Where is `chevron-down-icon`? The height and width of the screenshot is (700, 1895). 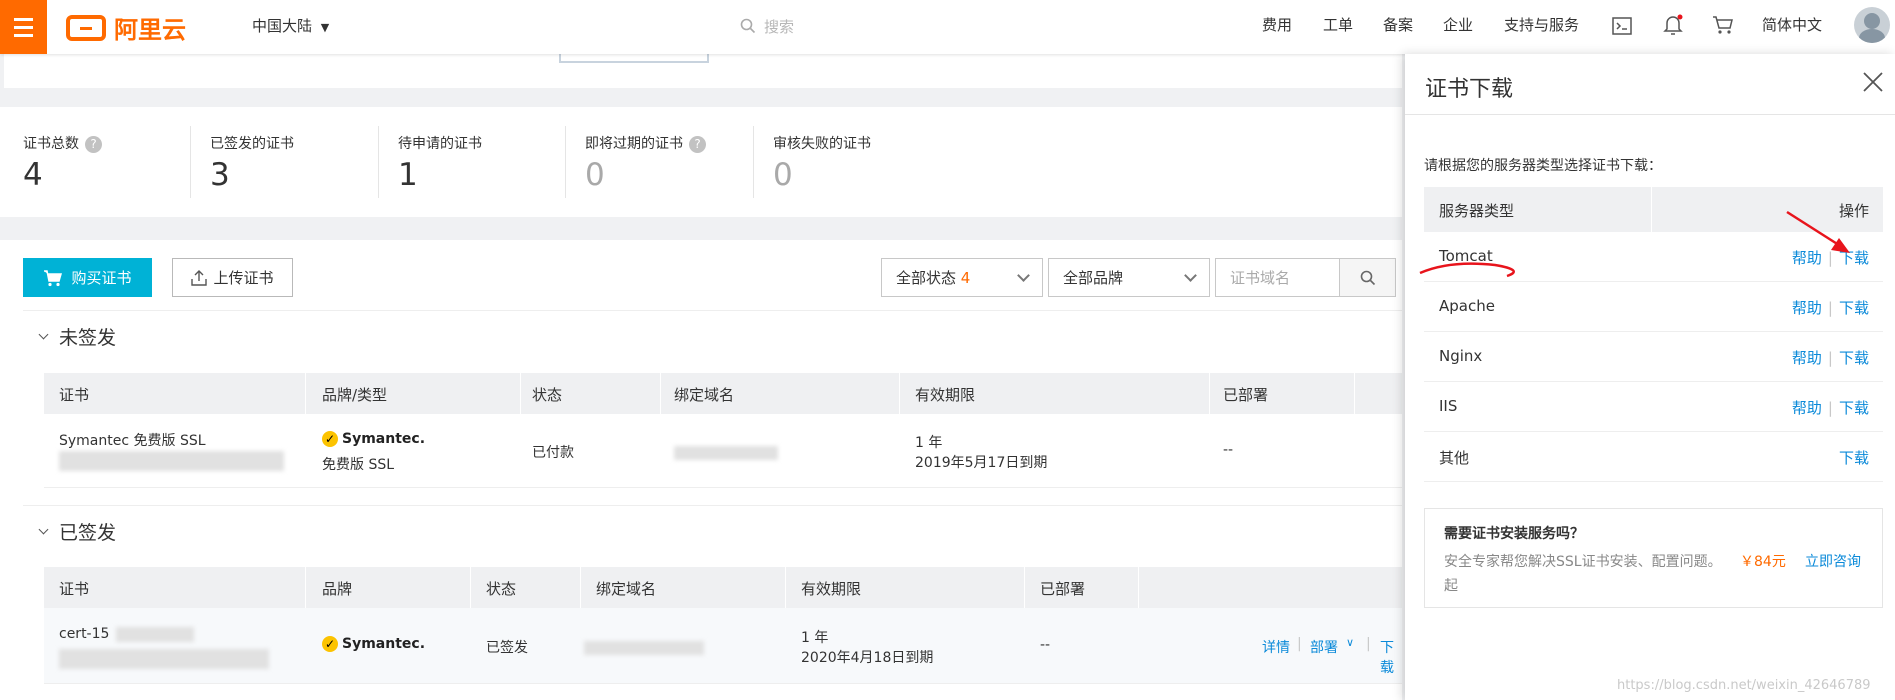
chevron-down-icon is located at coordinates (43, 529).